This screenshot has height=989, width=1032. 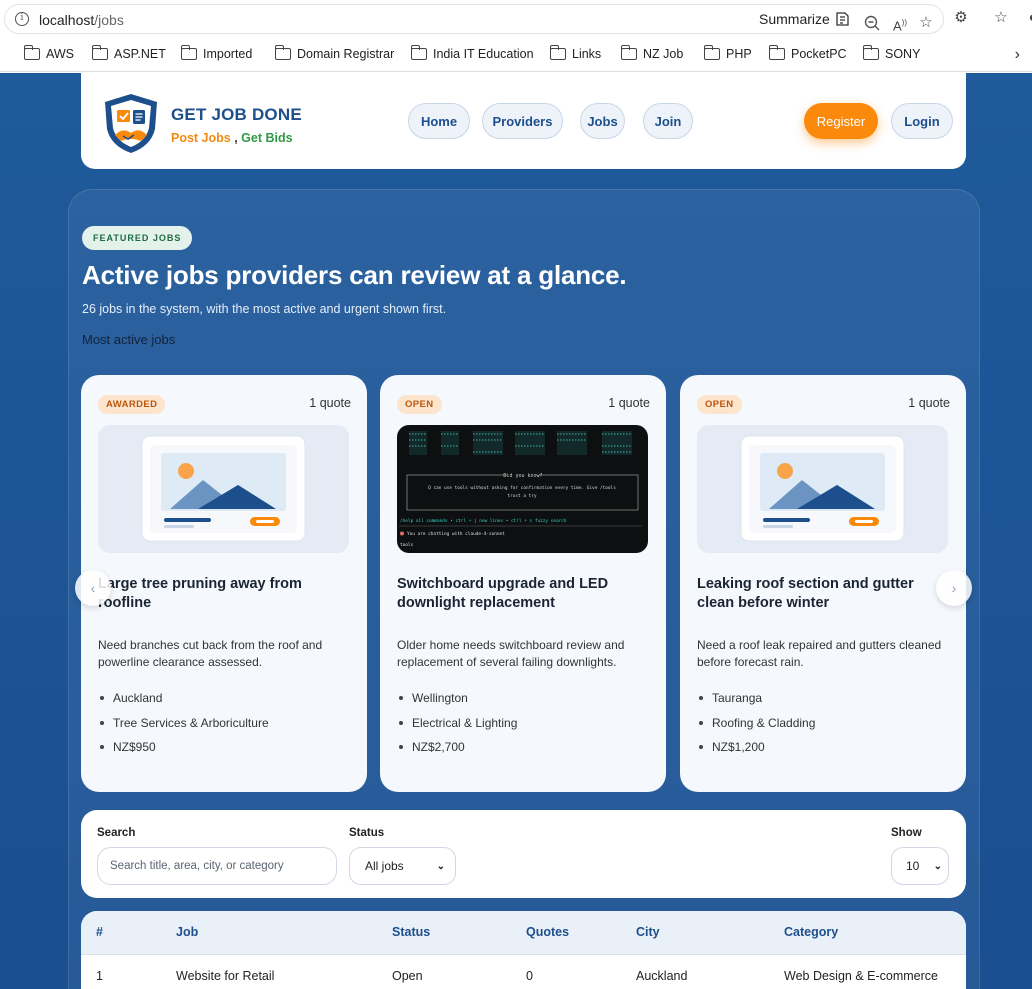 What do you see at coordinates (1001, 18) in the screenshot?
I see `favorites-icon: ☆` at bounding box center [1001, 18].